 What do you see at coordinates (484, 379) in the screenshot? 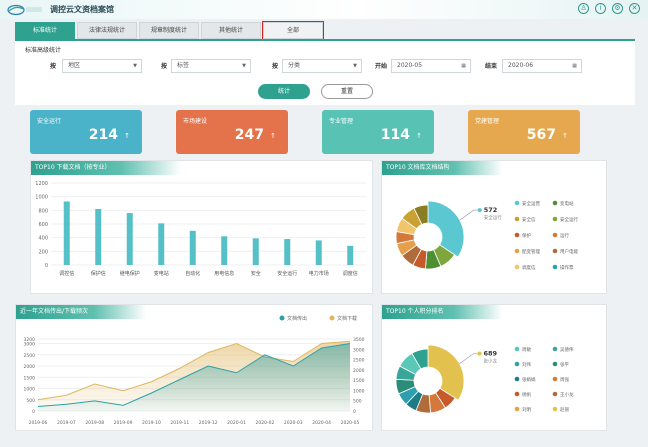
I see `ranking-donut-chart: 689张小龙 周敏 吴德伟刘伟 张平张娟娟 周强杨帆 王小龙刘明 赵丽` at bounding box center [484, 379].